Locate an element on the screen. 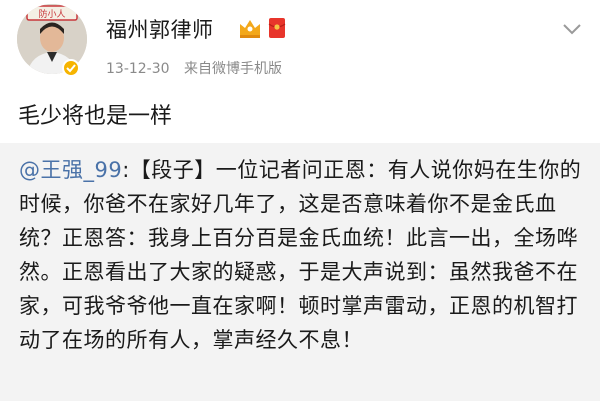 Image resolution: width=600 pixels, height=401 pixels. mention-link: @王强_99 is located at coordinates (70, 170).